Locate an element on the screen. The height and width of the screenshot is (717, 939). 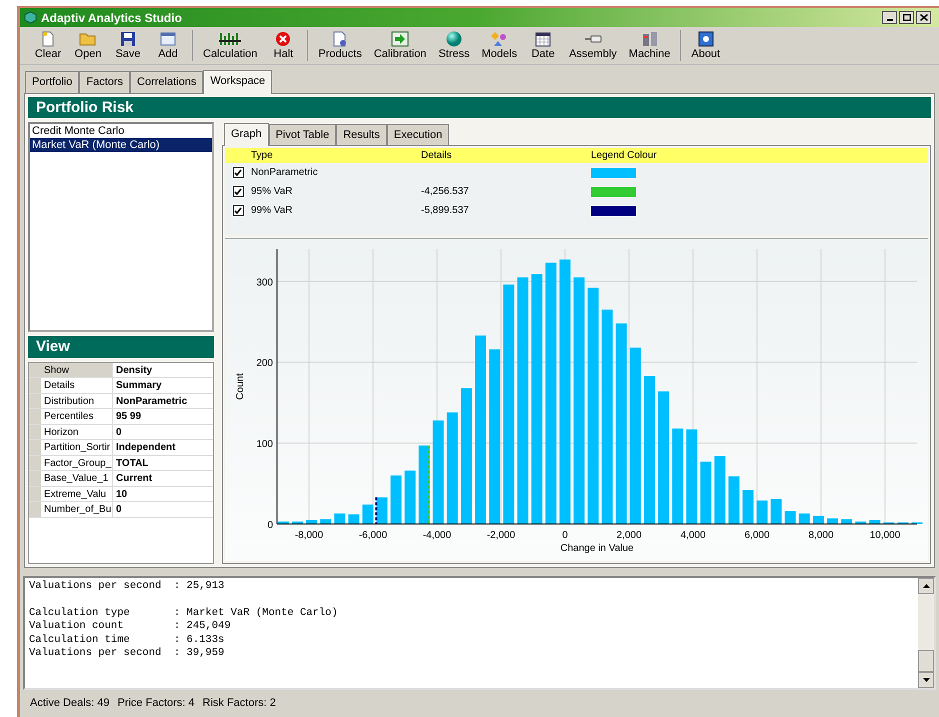
toolbar-button: Machine is located at coordinates (649, 45).